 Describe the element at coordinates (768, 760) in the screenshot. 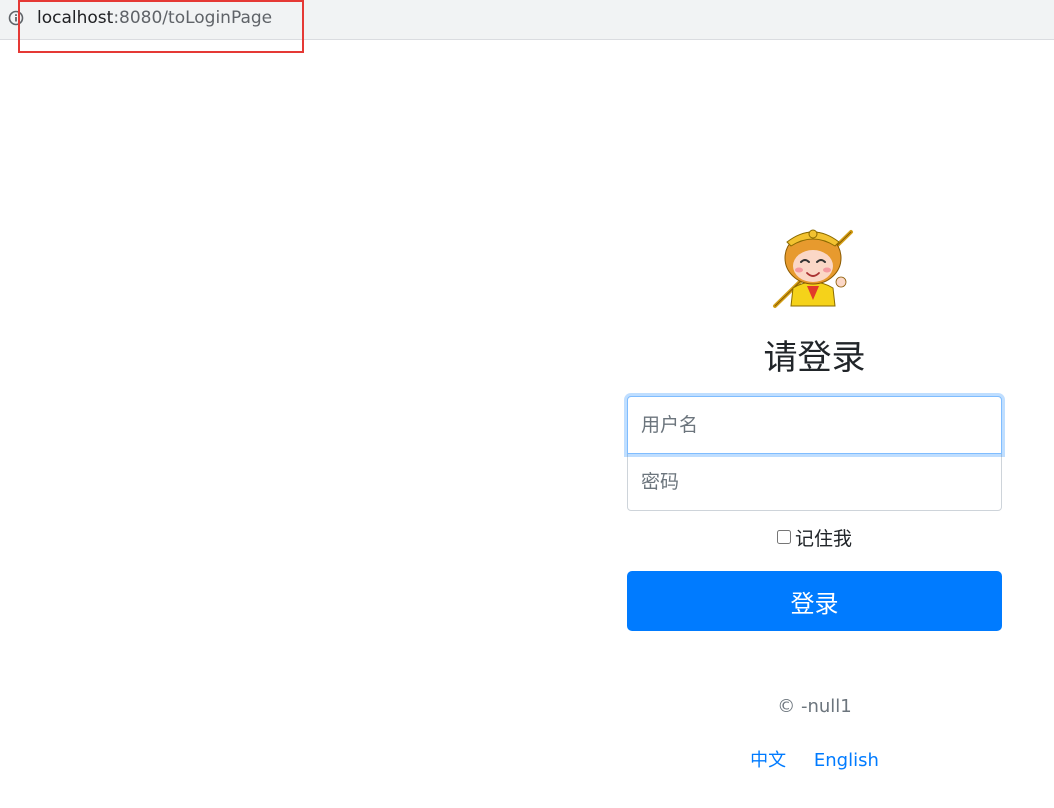

I see `lang-chinese-link: 中文` at that location.